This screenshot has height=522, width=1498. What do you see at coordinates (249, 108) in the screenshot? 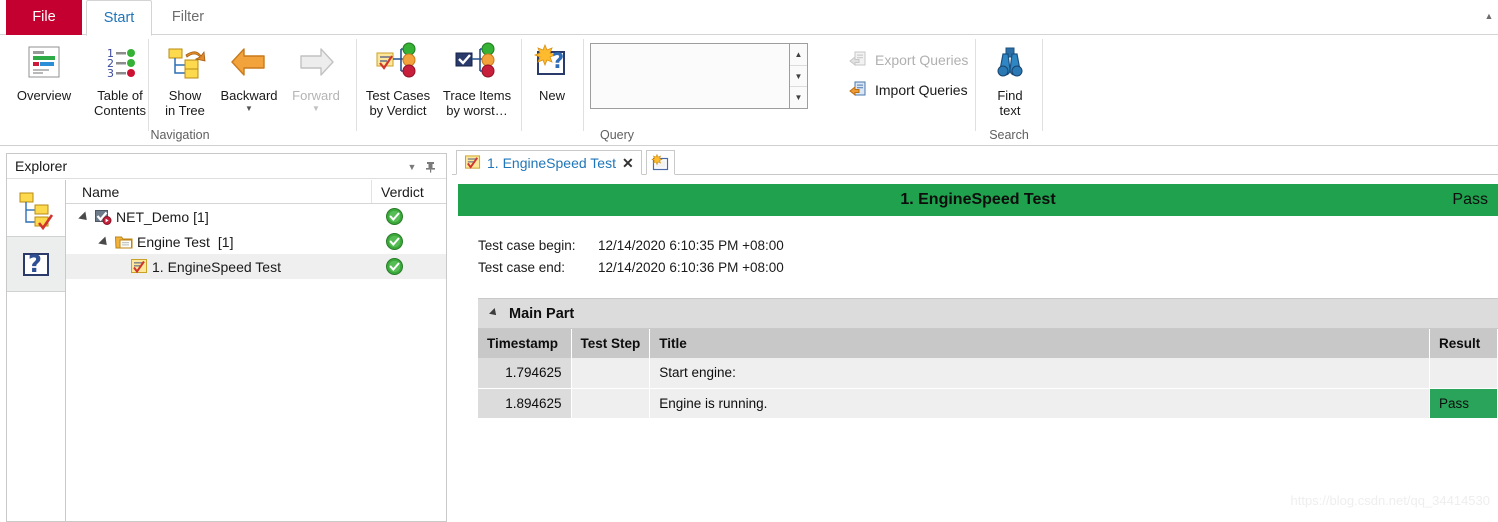
I see `backward-dropdown-icon: ▼` at bounding box center [249, 108].